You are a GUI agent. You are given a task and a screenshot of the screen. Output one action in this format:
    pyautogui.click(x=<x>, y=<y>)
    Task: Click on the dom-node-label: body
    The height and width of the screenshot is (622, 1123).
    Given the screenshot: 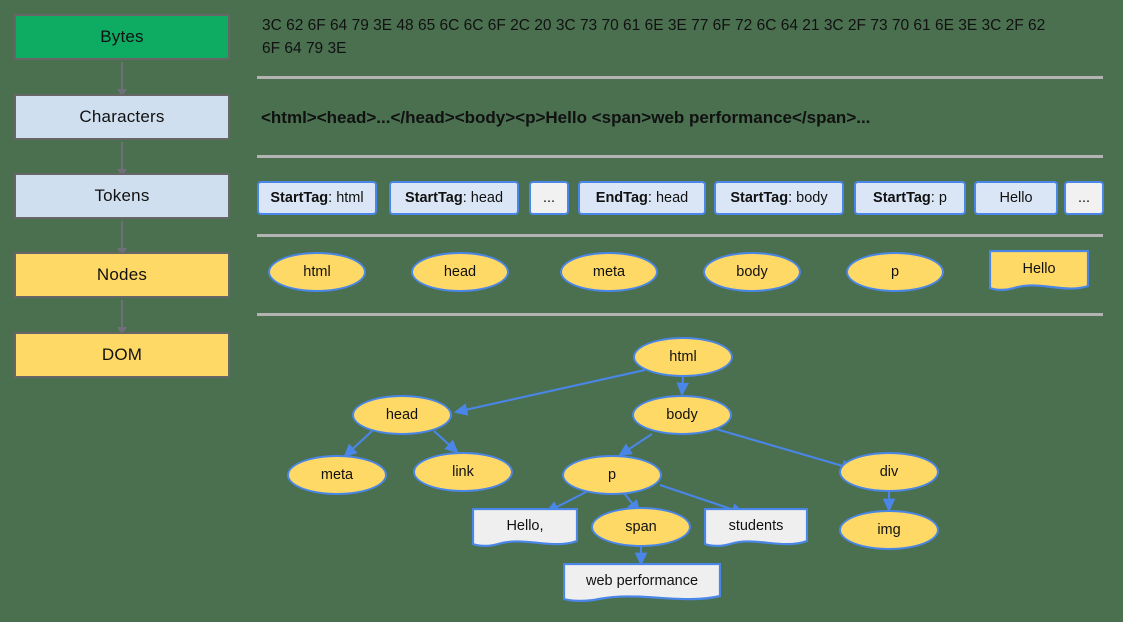 What is the action you would take?
    pyautogui.click(x=682, y=415)
    